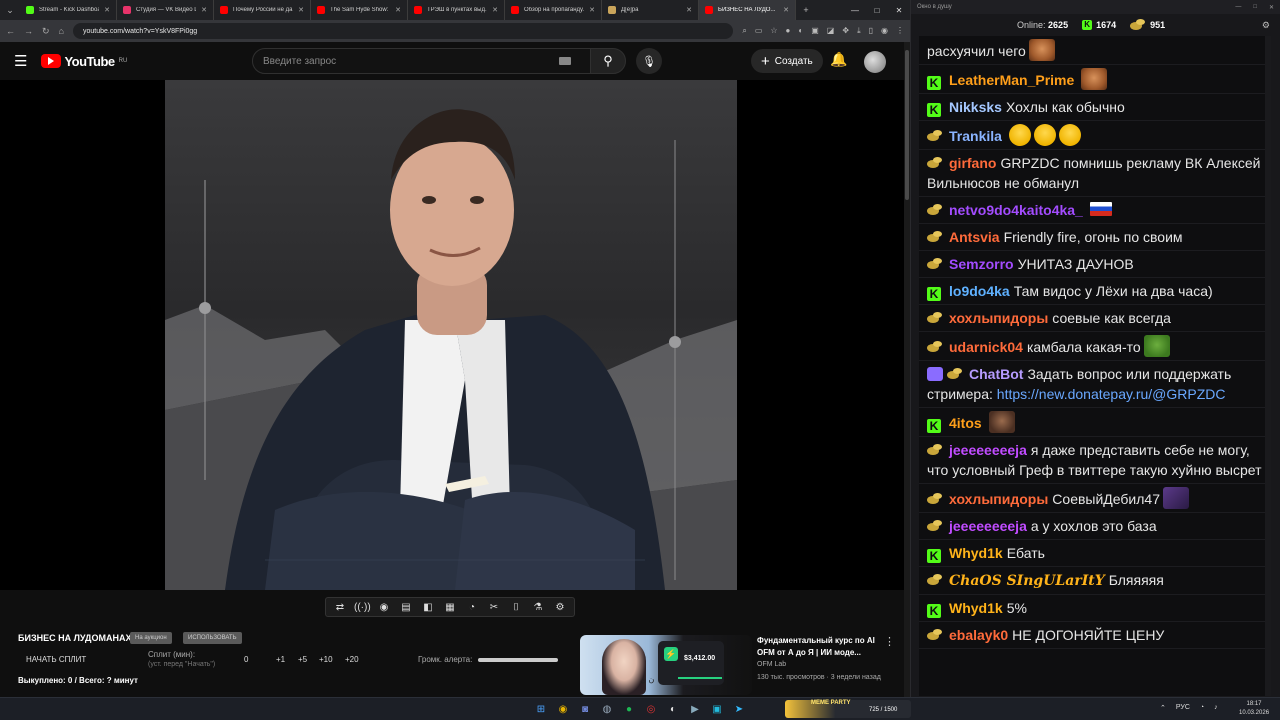 The height and width of the screenshot is (720, 1280). Describe the element at coordinates (151, 638) in the screenshot. I see `auction-button: На аукцион` at that location.